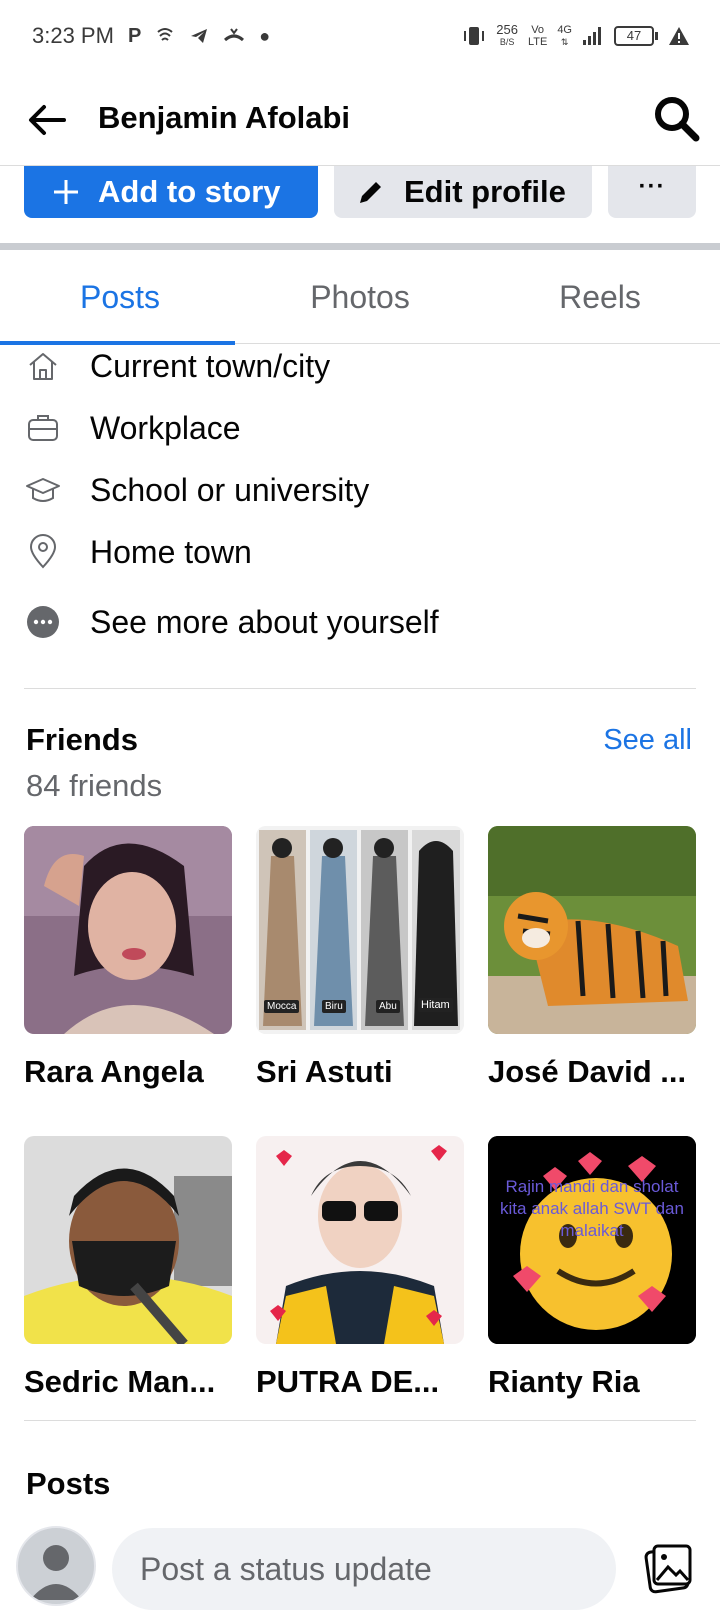 The height and width of the screenshot is (1612, 720). I want to click on color-label-abu: Abu, so click(388, 1006).